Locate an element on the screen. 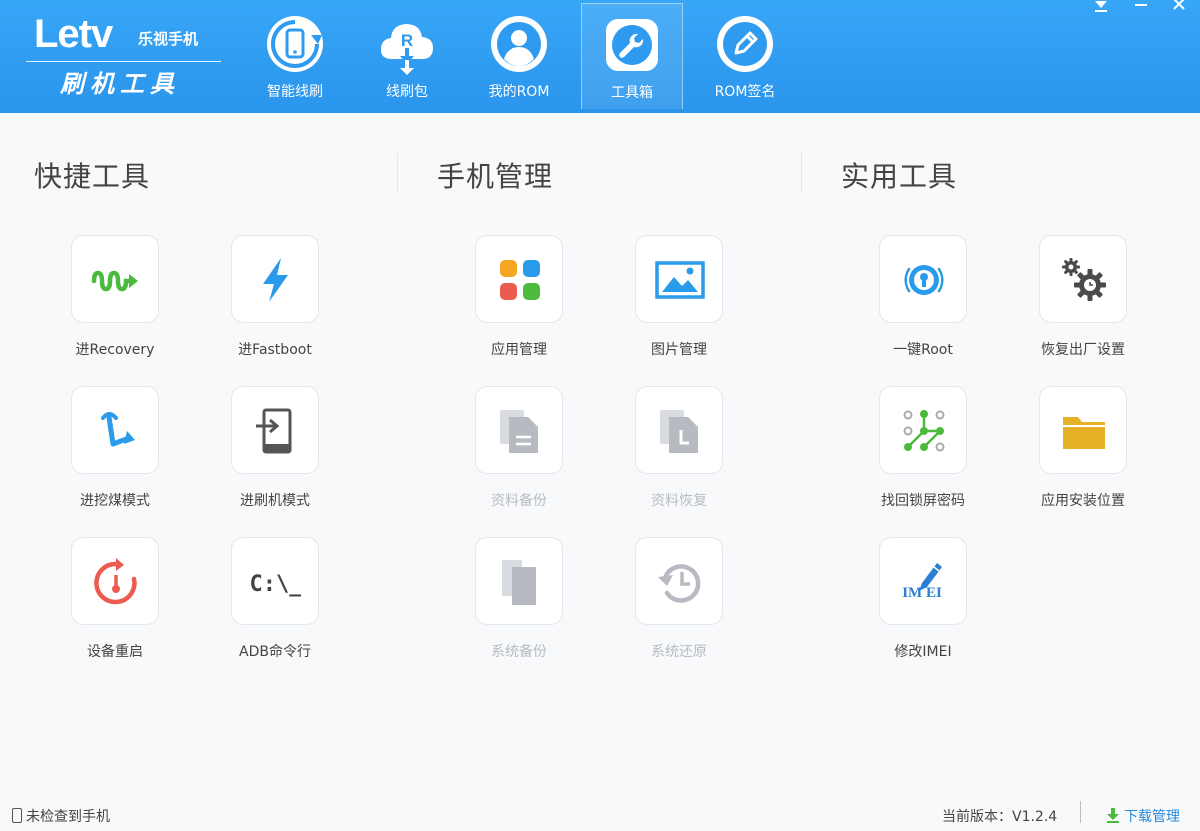 The height and width of the screenshot is (831, 1200). app-logo: Letv 乐视手机 刷机工具 is located at coordinates (123, 55).